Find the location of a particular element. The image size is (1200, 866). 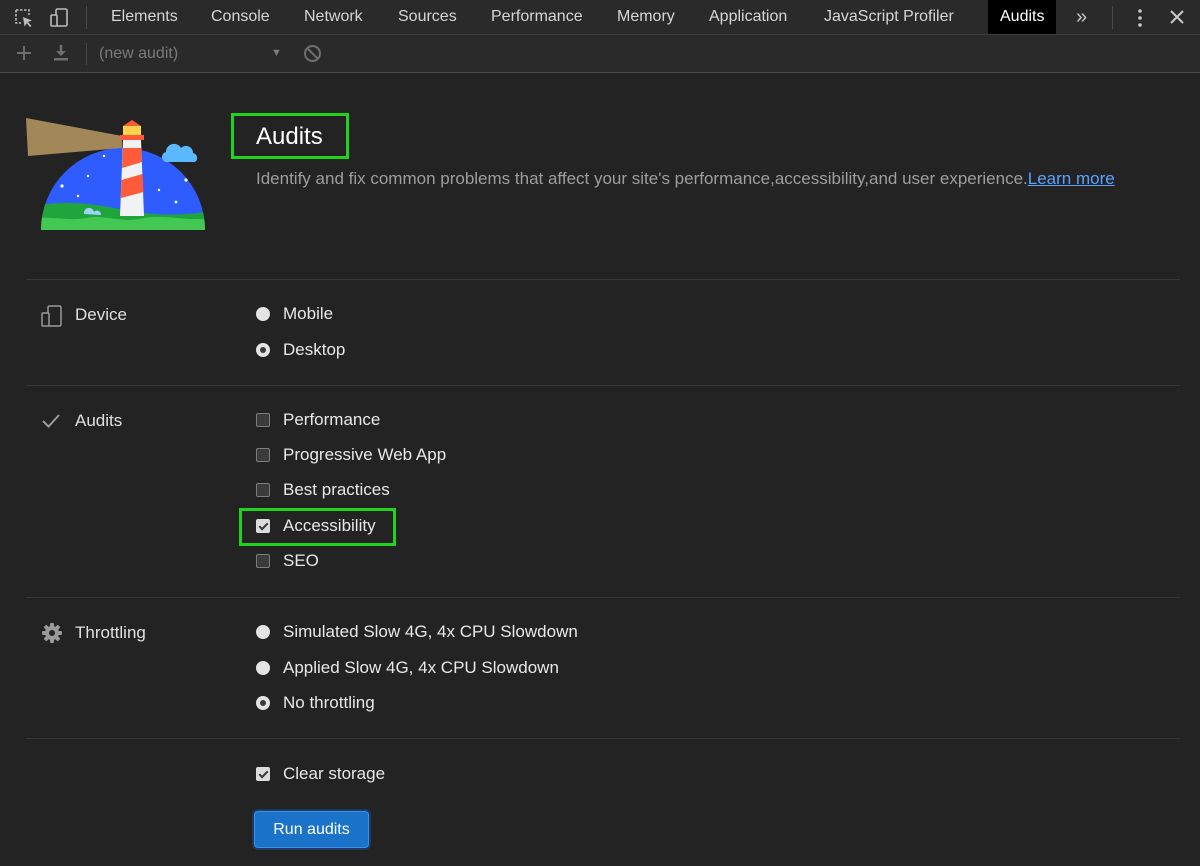

device-label: Device is located at coordinates (101, 314).